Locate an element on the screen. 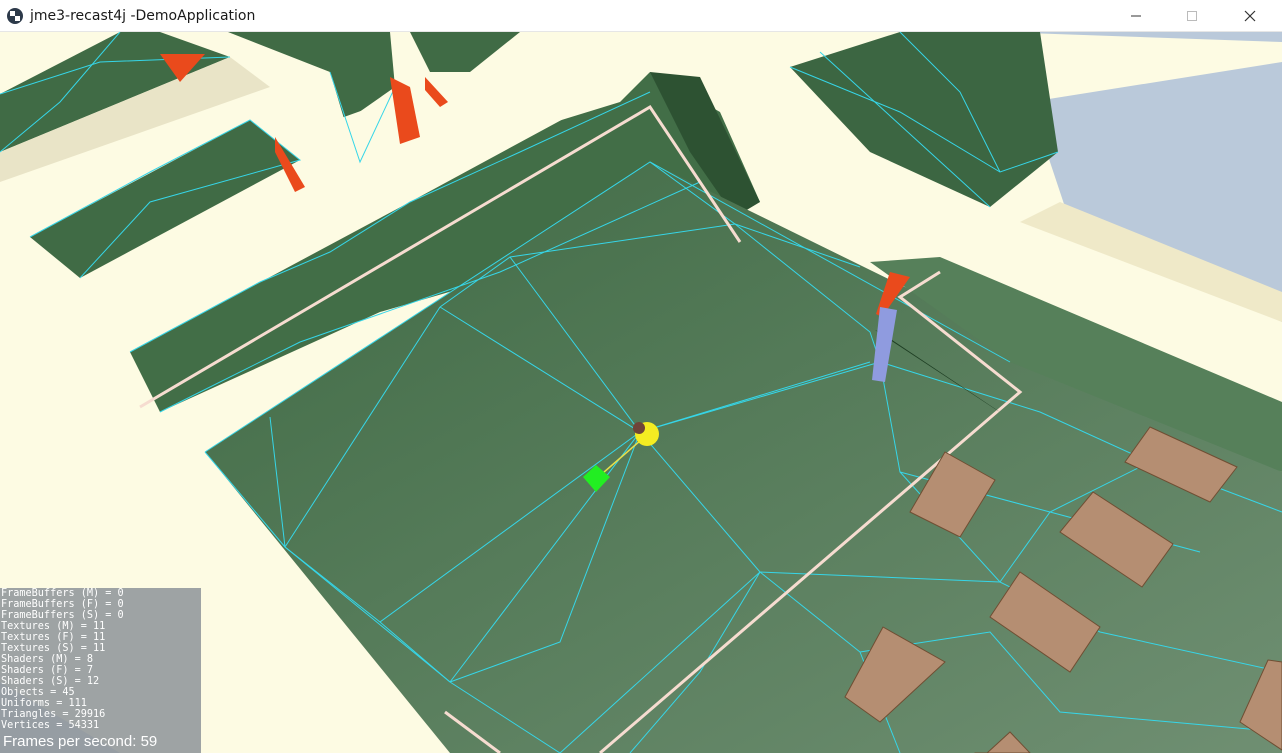  maximize-button is located at coordinates (1192, 16).